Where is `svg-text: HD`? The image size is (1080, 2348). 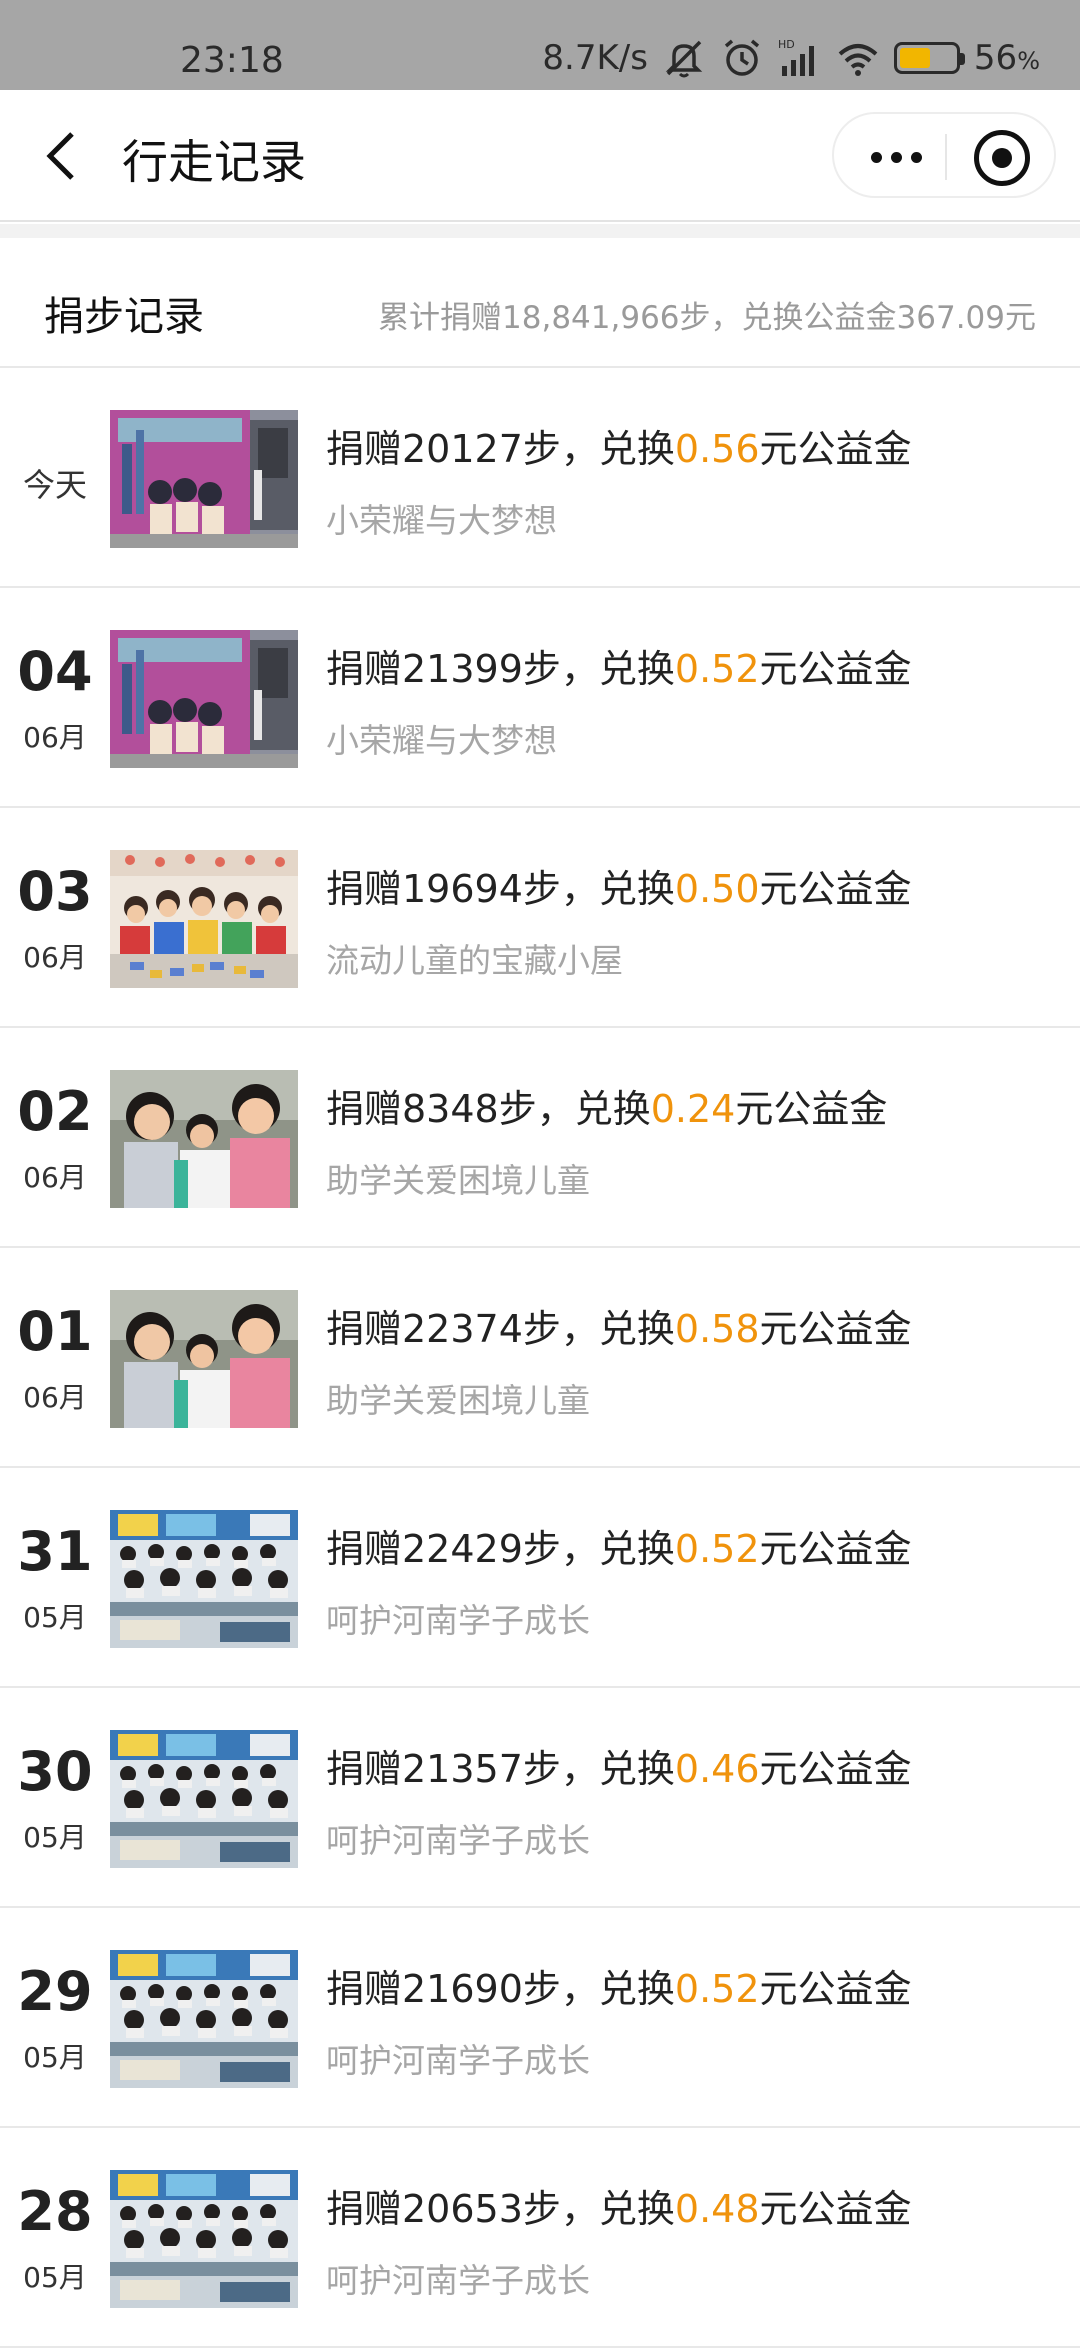
svg-text: HD is located at coordinates (786, 44).